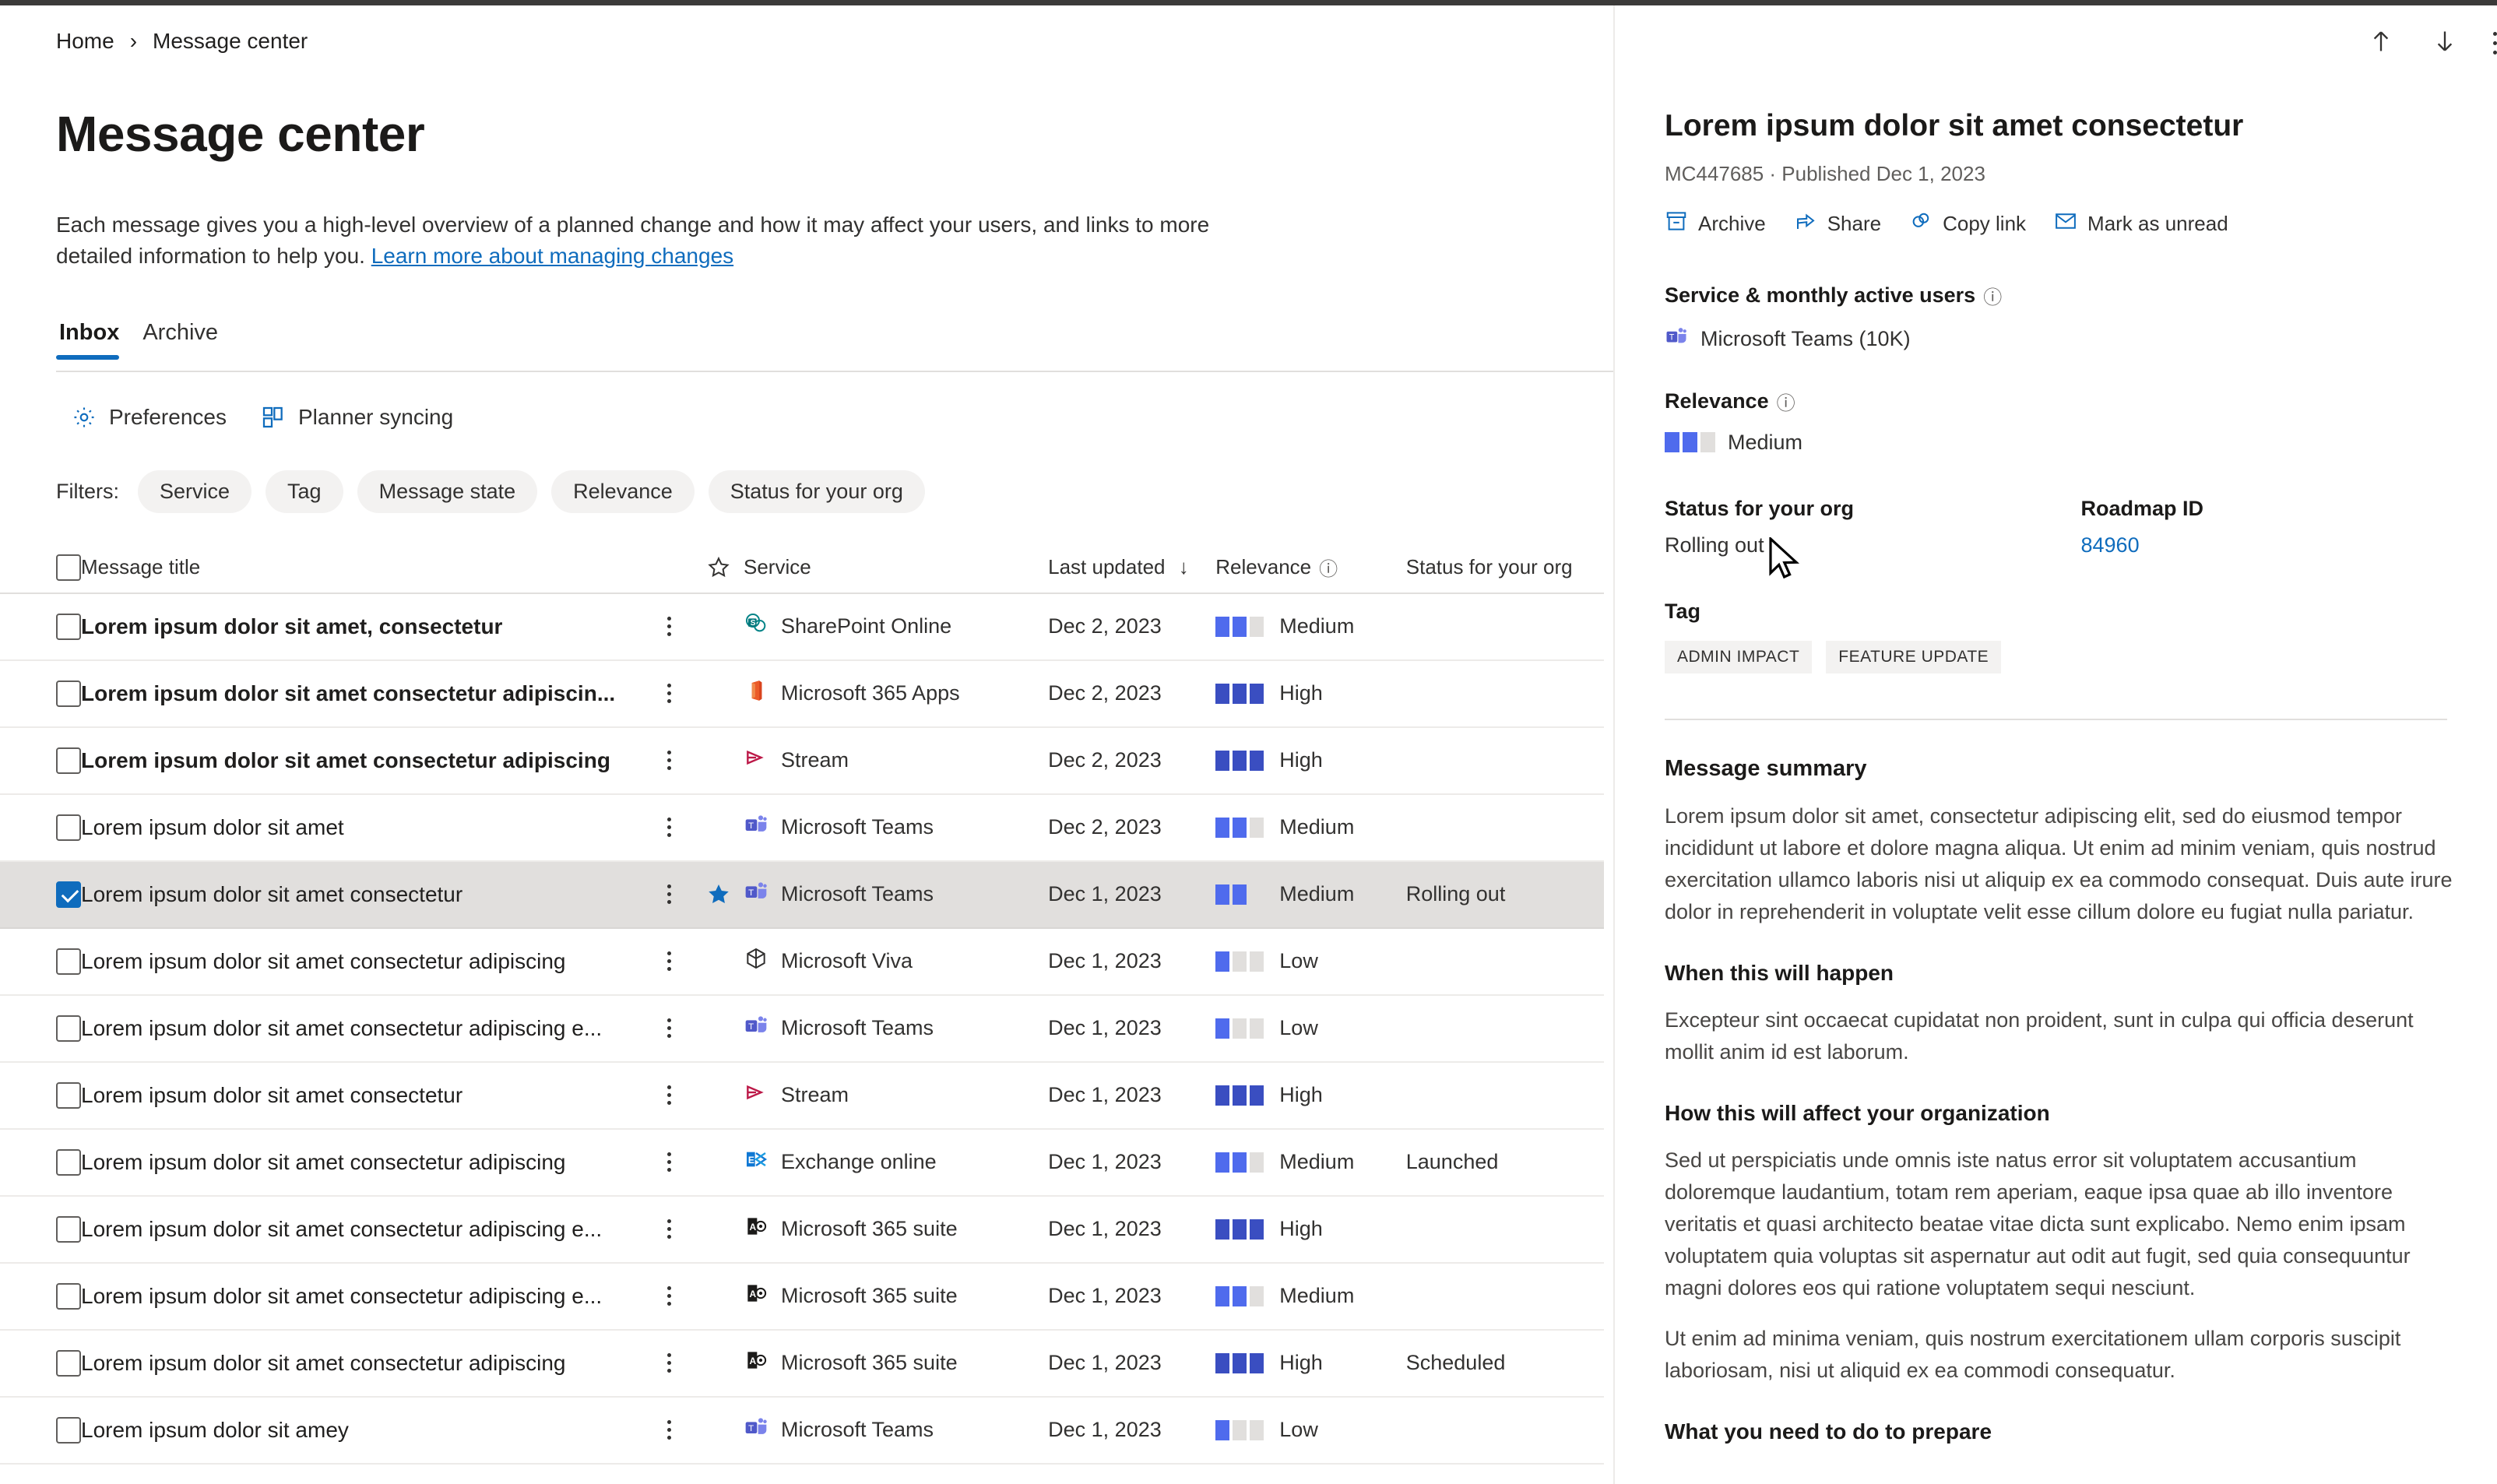  I want to click on select-all-cell, so click(40, 567).